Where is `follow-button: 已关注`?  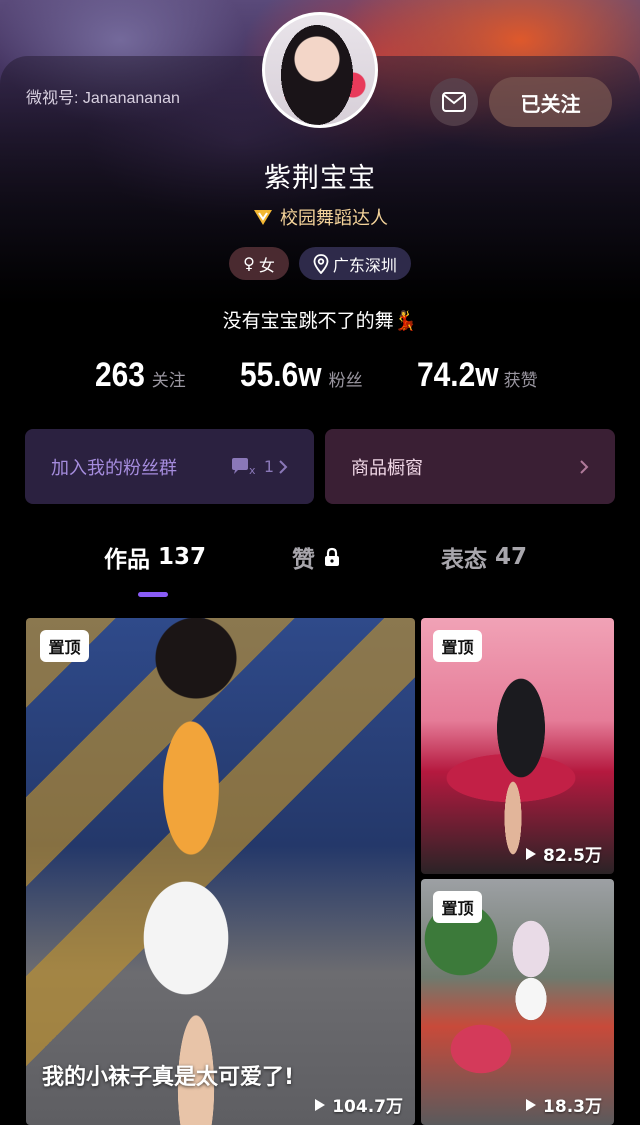 follow-button: 已关注 is located at coordinates (550, 102).